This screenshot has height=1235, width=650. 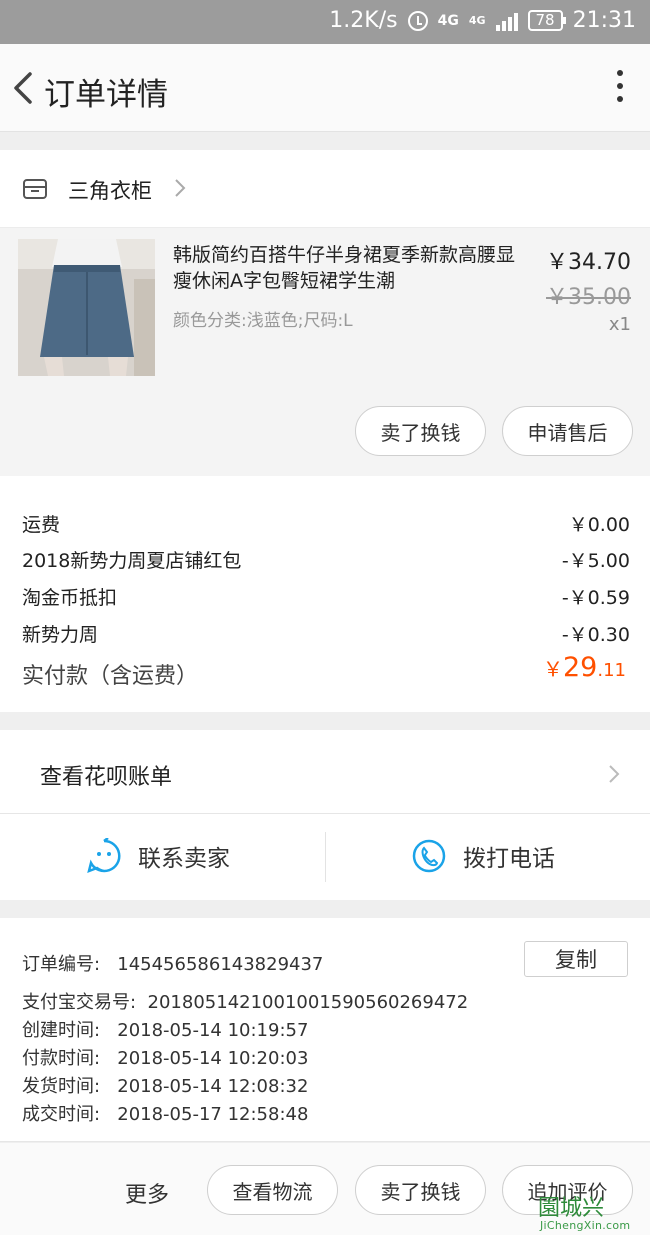 What do you see at coordinates (588, 262) in the screenshot?
I see `product-price: ￥34.70` at bounding box center [588, 262].